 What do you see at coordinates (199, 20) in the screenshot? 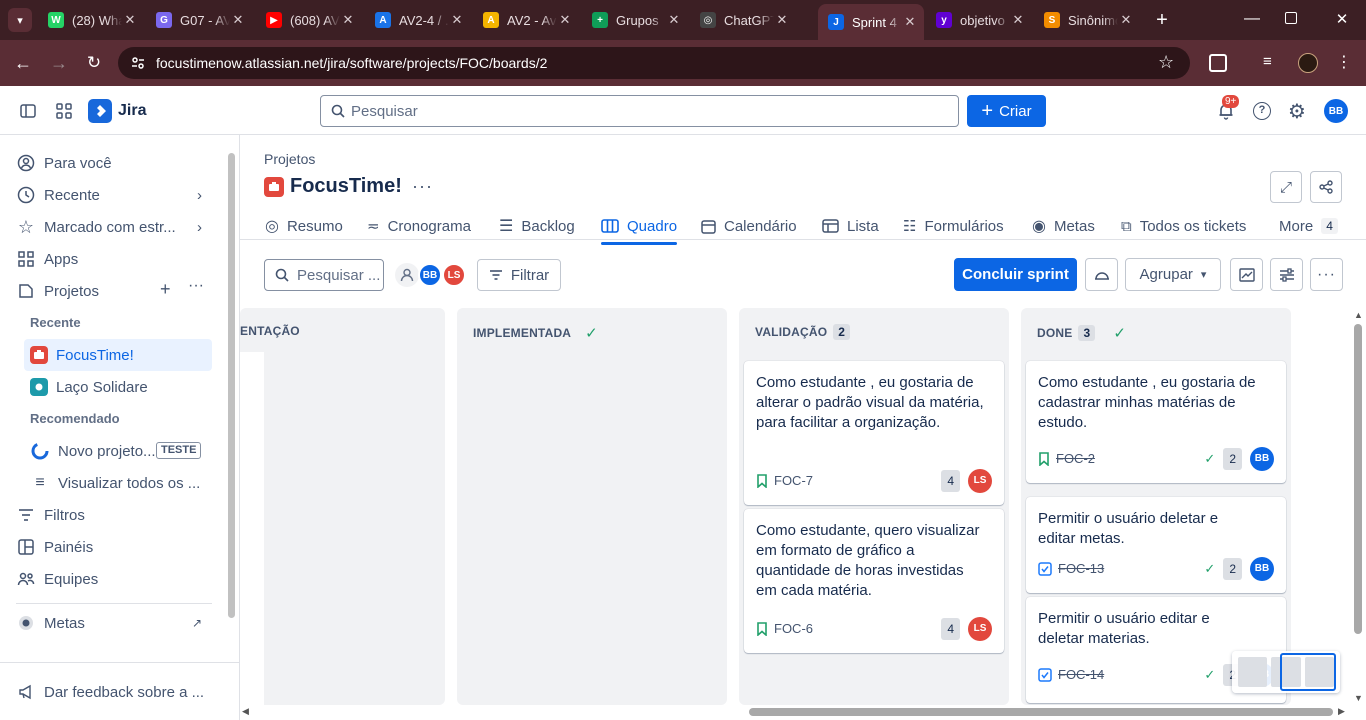
I see `browser-tab: G G07 - AV ✕` at bounding box center [199, 20].